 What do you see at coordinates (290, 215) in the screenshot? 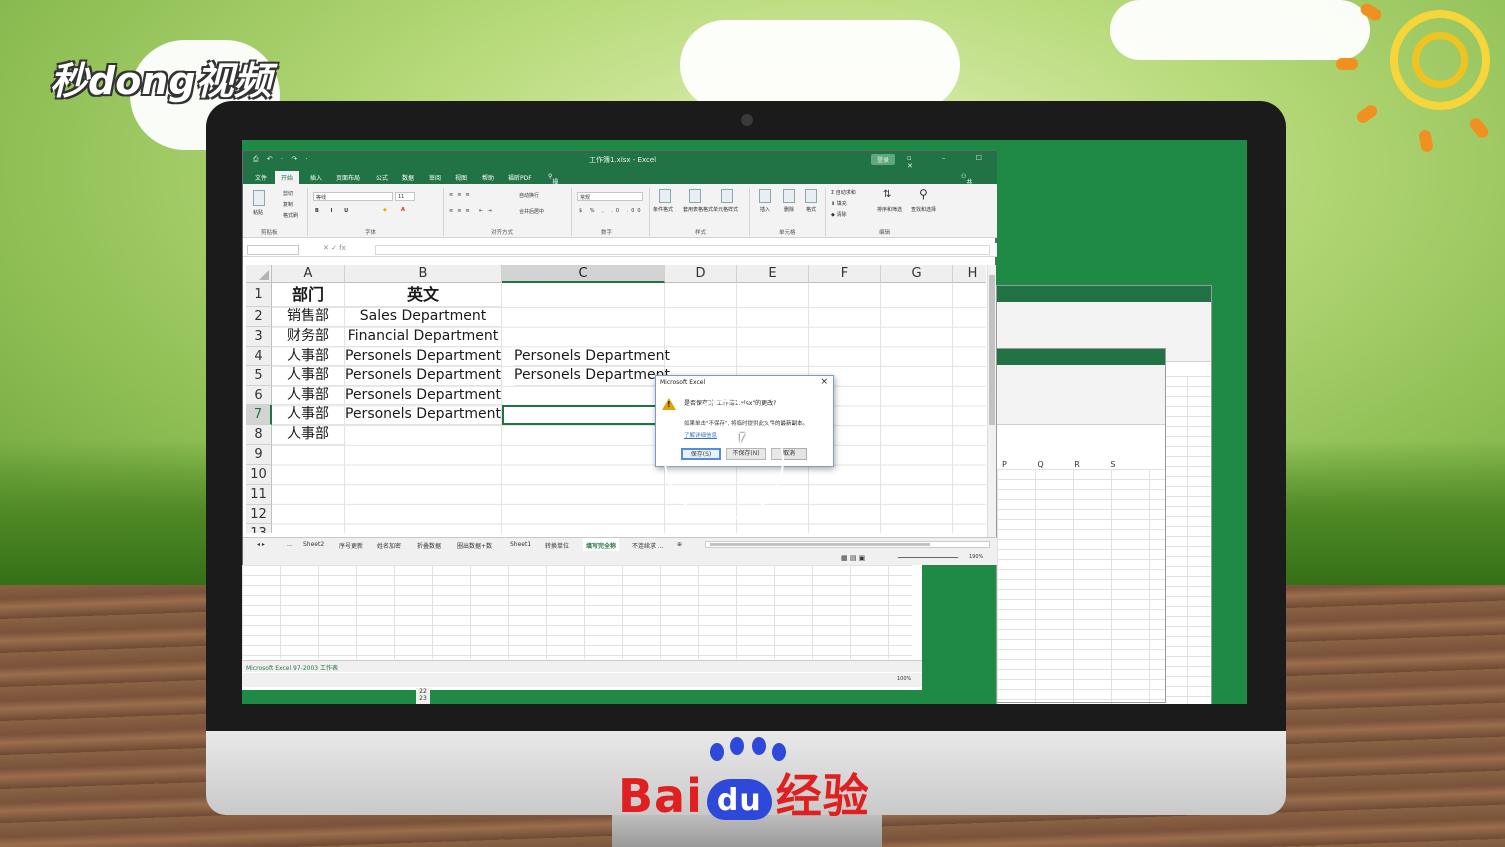
I see `format-painter-button: 格式刷` at bounding box center [290, 215].